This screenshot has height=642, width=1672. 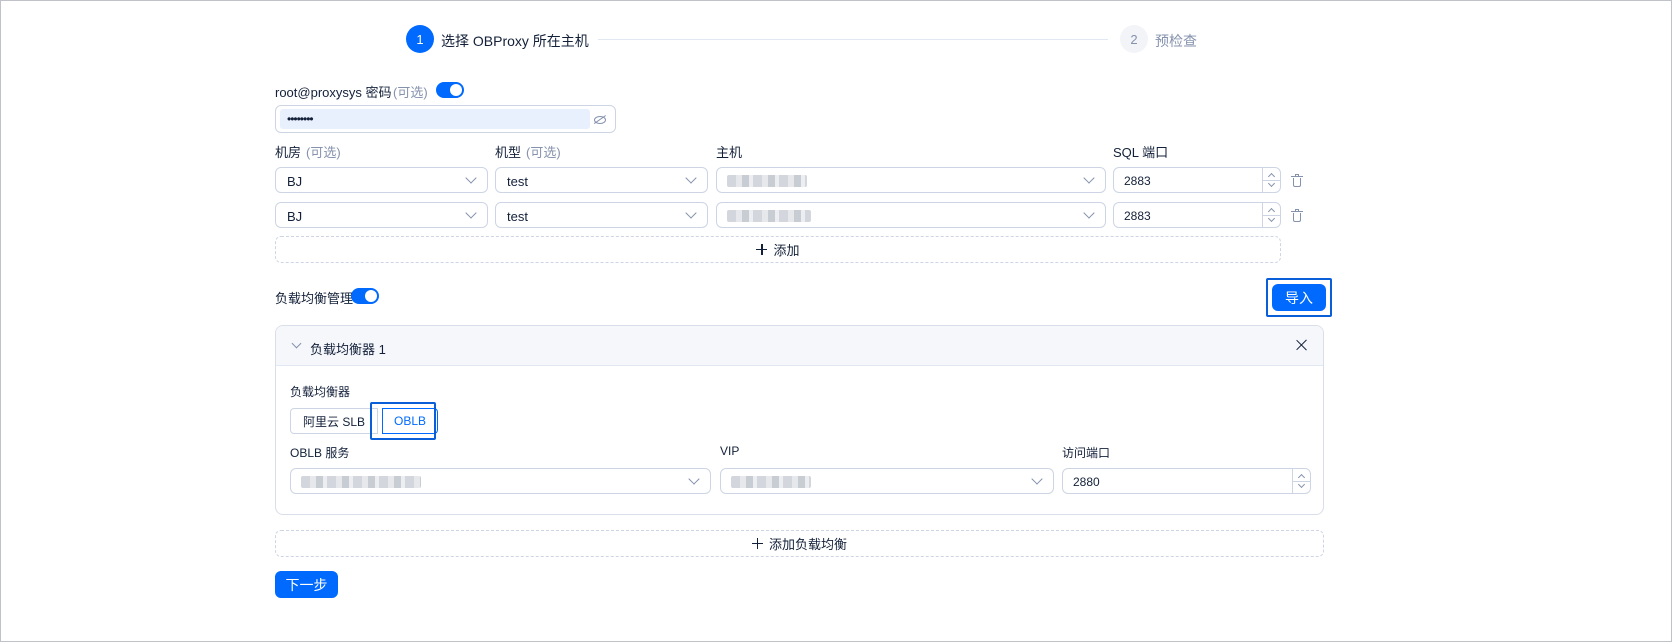 I want to click on password-switch, so click(x=450, y=90).